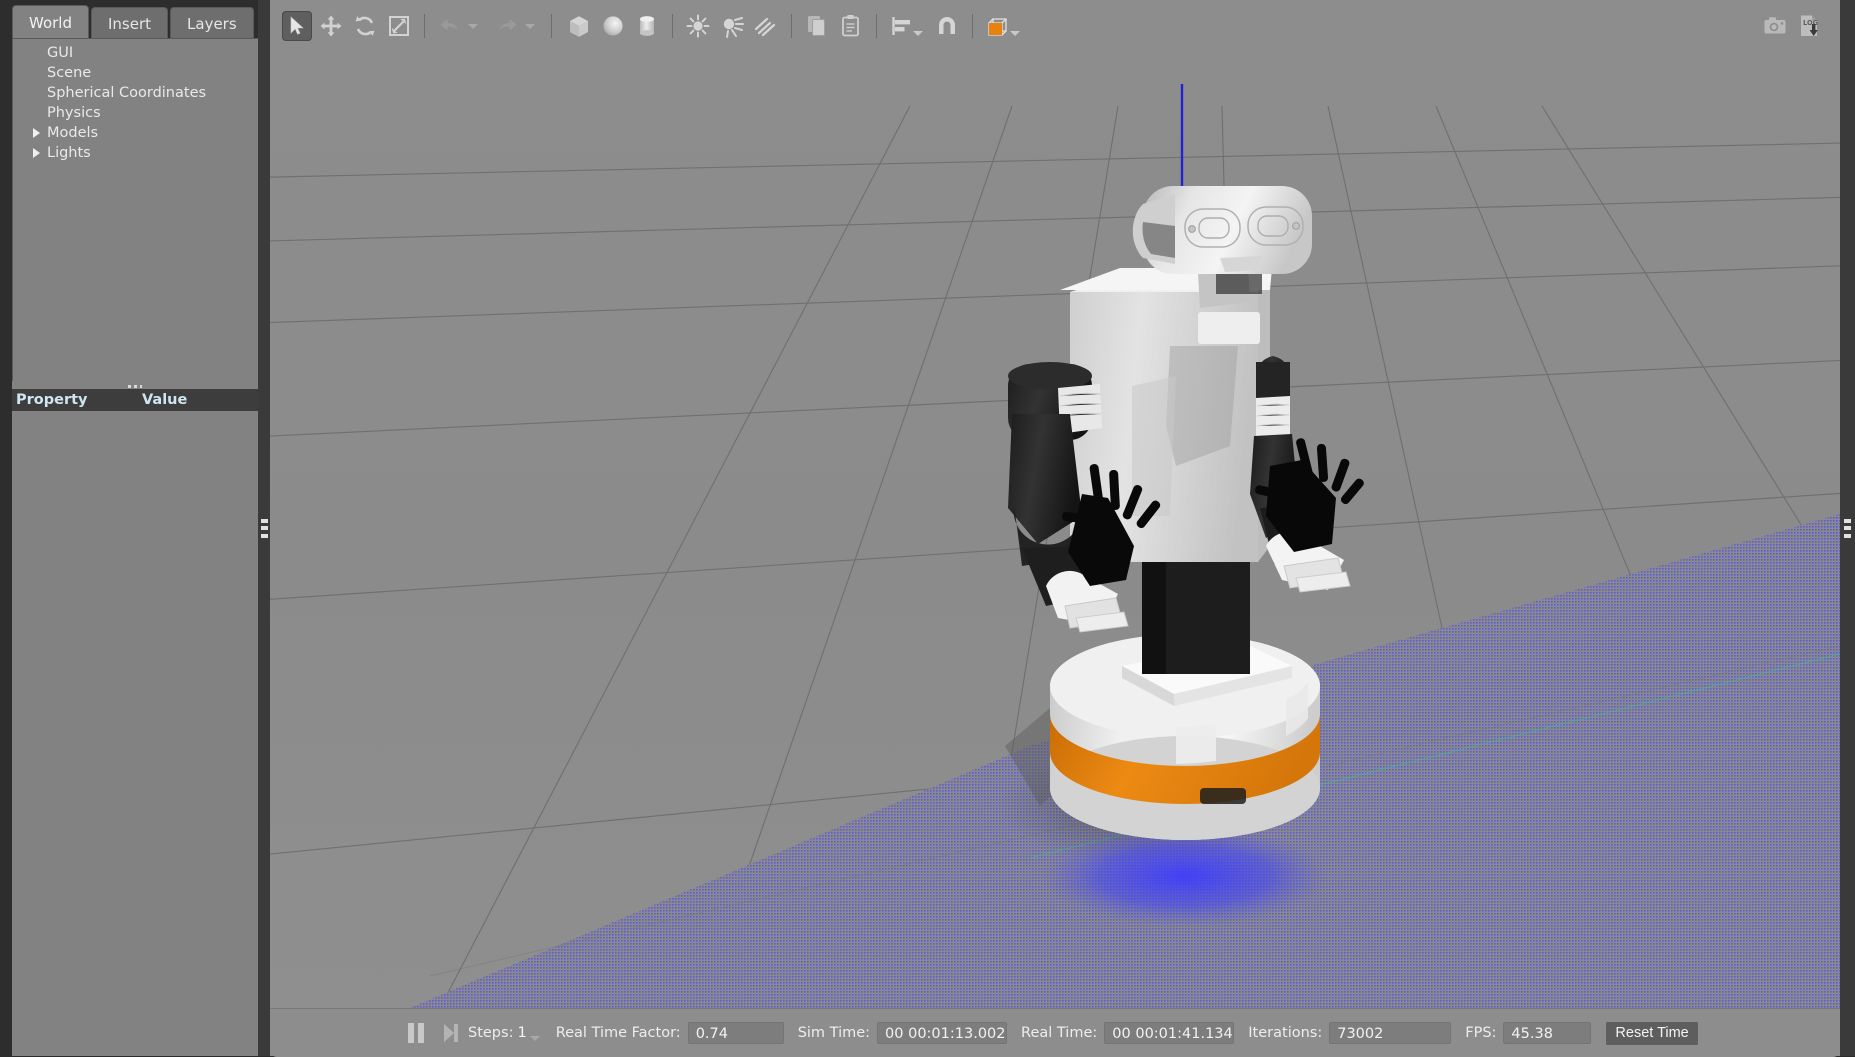 Image resolution: width=1855 pixels, height=1057 pixels. Describe the element at coordinates (416, 1033) in the screenshot. I see `pause-button` at that location.